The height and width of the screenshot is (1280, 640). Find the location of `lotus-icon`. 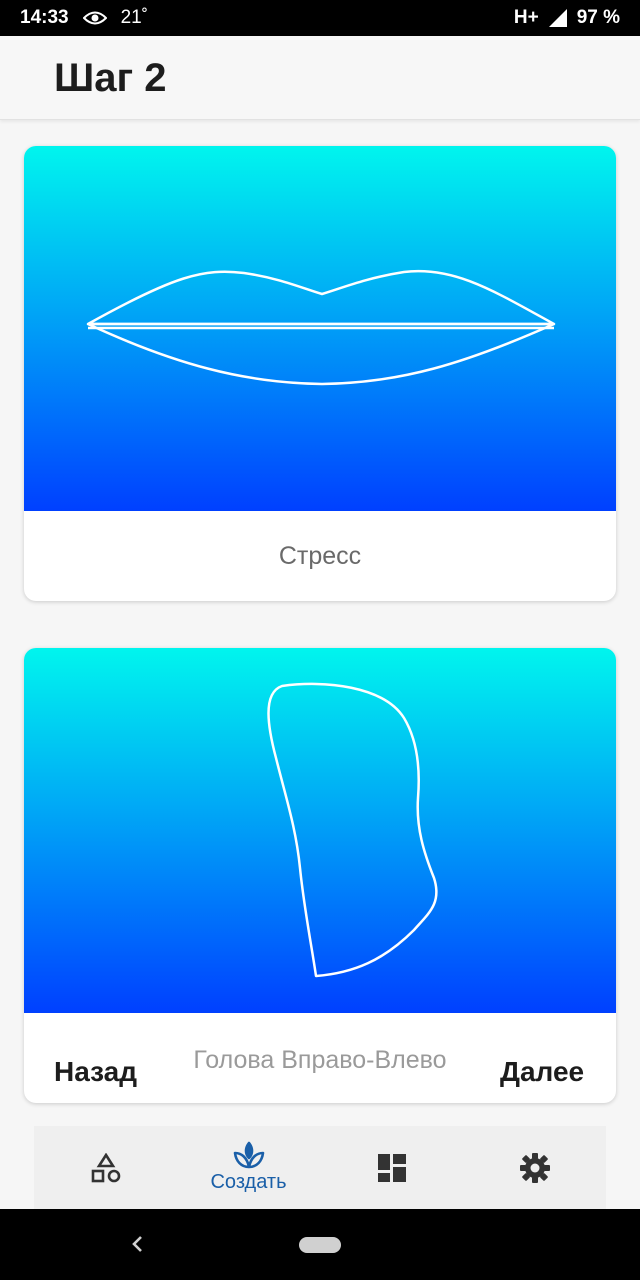

lotus-icon is located at coordinates (249, 1155).